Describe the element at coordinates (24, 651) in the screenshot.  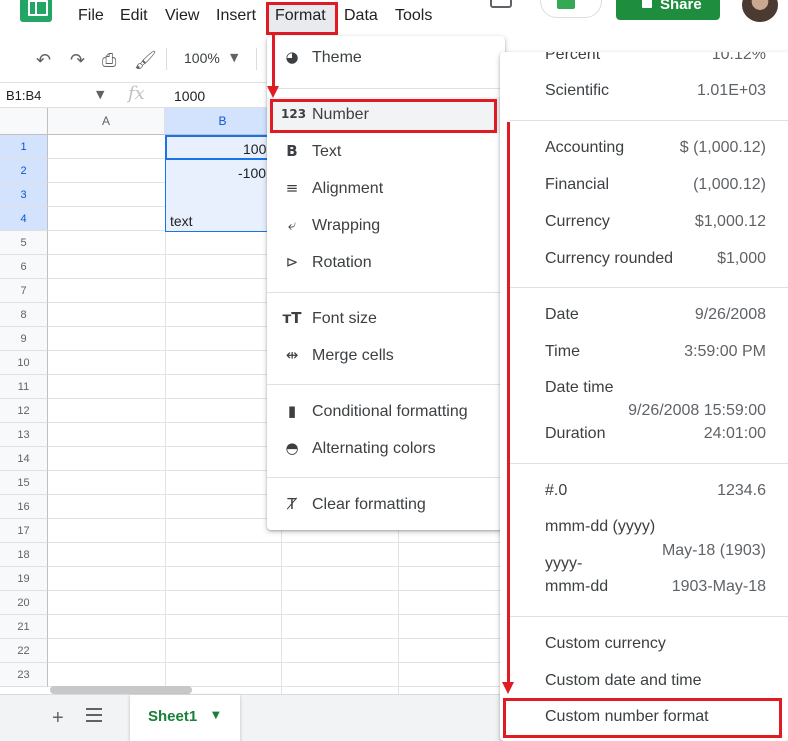
I see `row-header: 22` at that location.